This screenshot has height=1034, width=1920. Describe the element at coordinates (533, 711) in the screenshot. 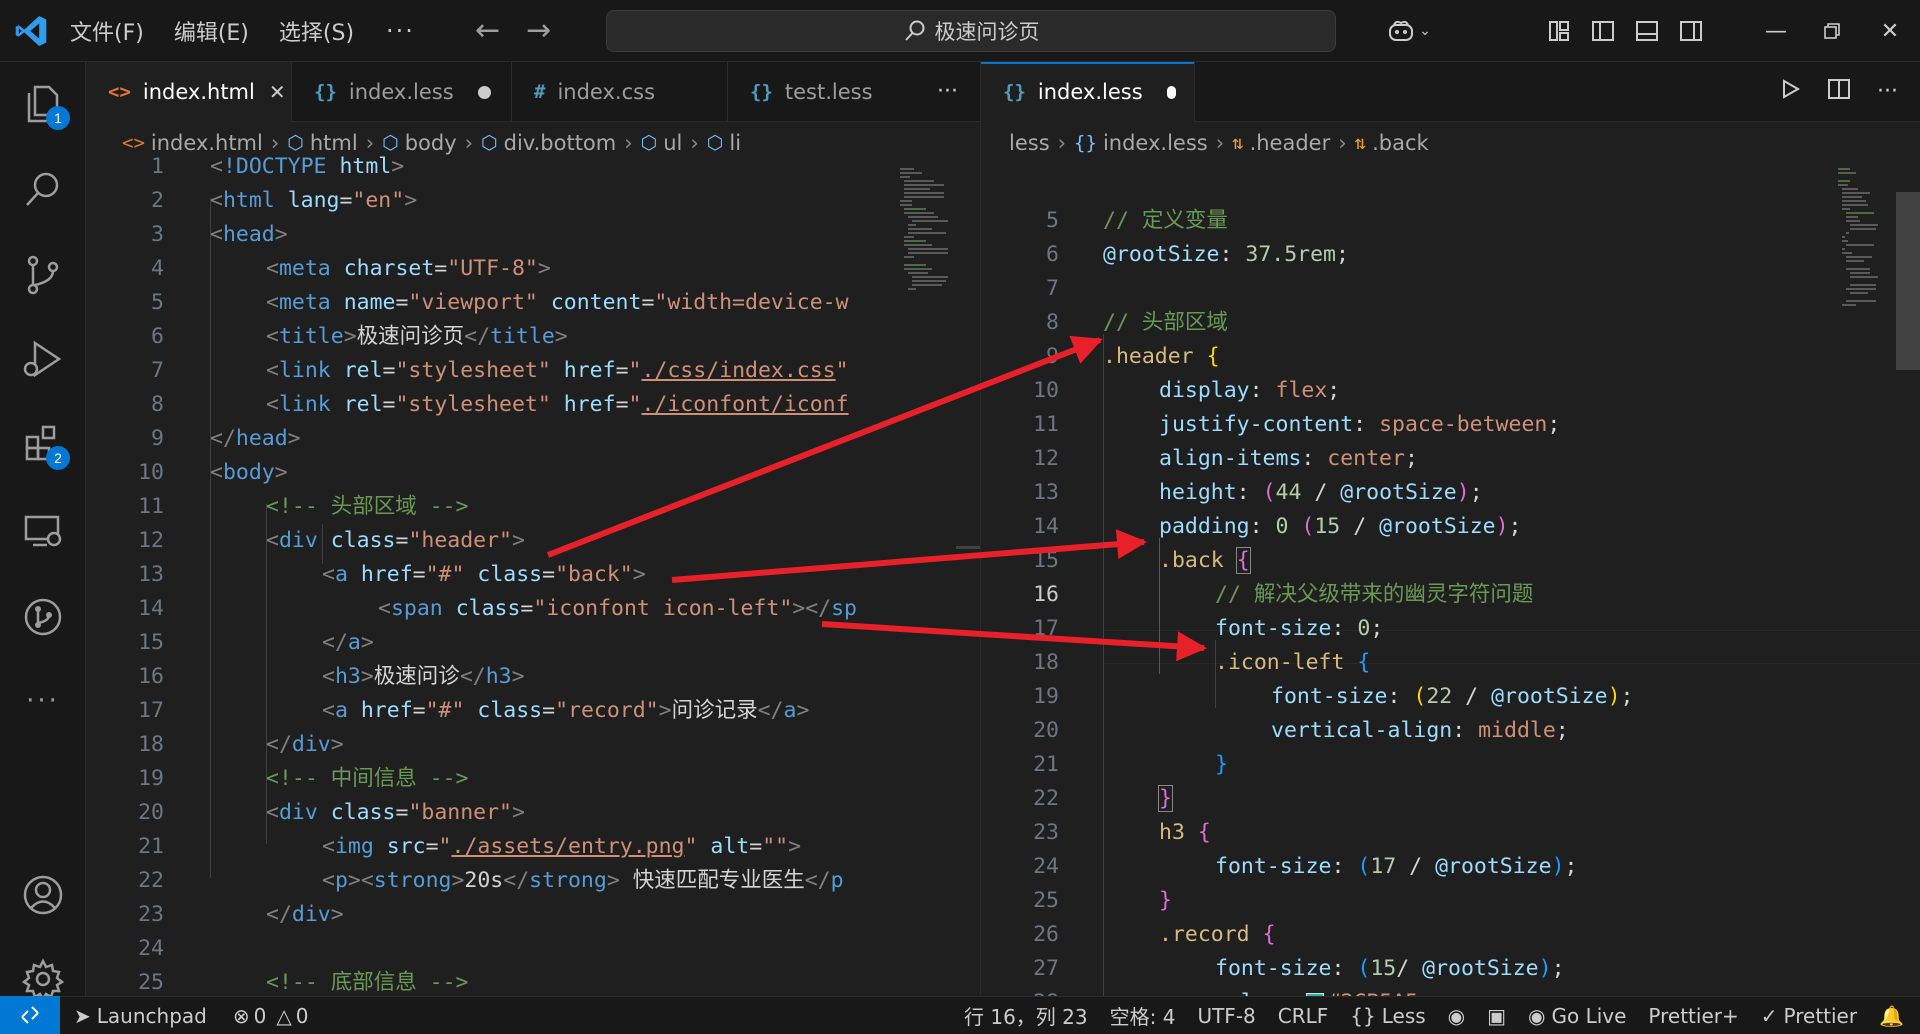

I see `code-line: 17 <a href="#" class="record">问诊记录</a>` at that location.